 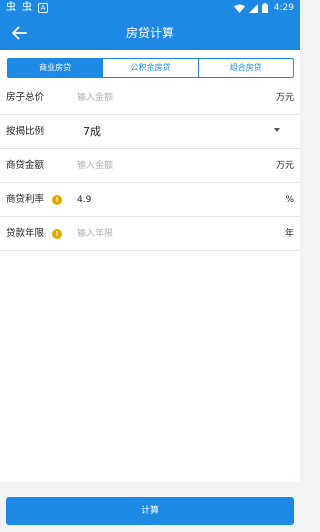 I want to click on years-unit: 年, so click(x=289, y=234).